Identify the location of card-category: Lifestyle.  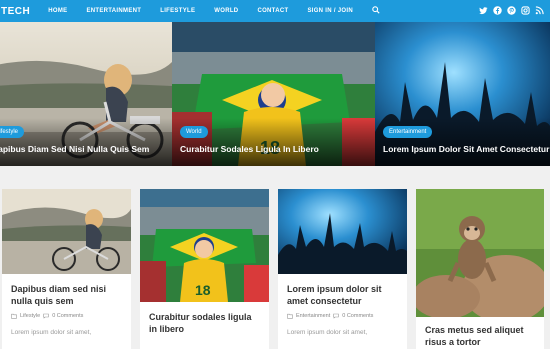
(30, 316).